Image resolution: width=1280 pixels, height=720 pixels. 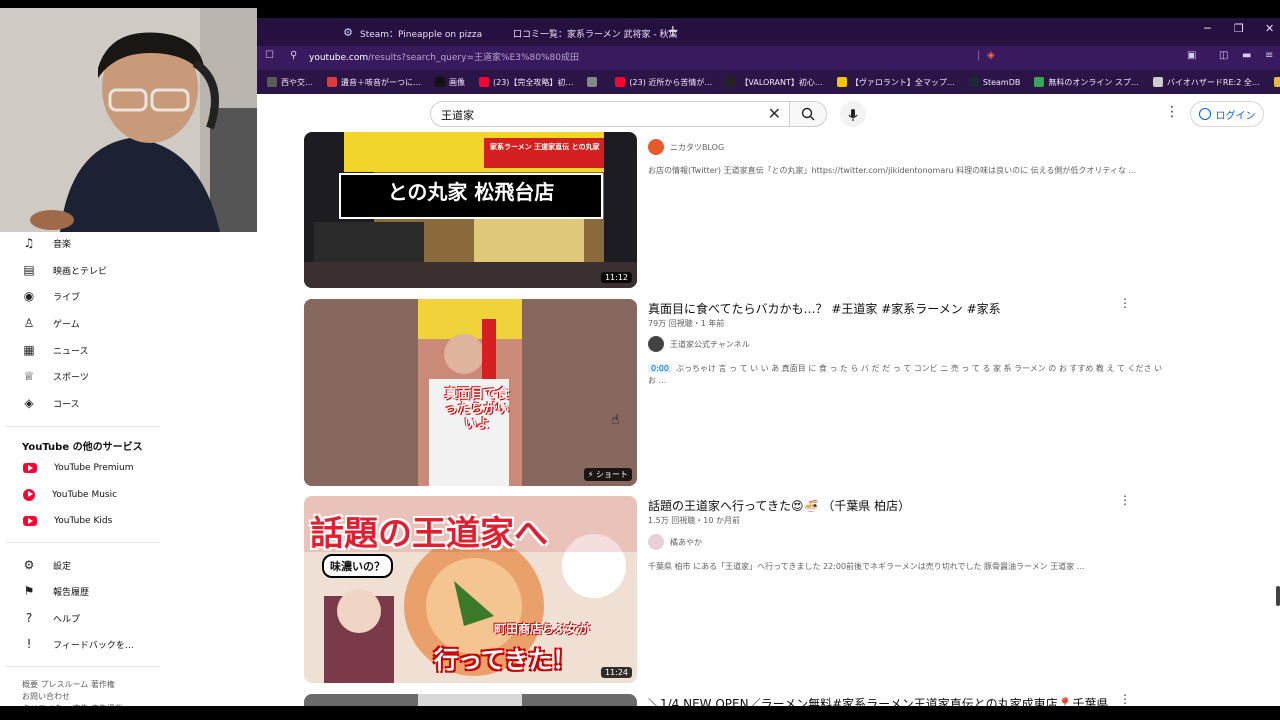 I want to click on sidebar-item-music: ♫ 音楽, so click(x=90, y=243).